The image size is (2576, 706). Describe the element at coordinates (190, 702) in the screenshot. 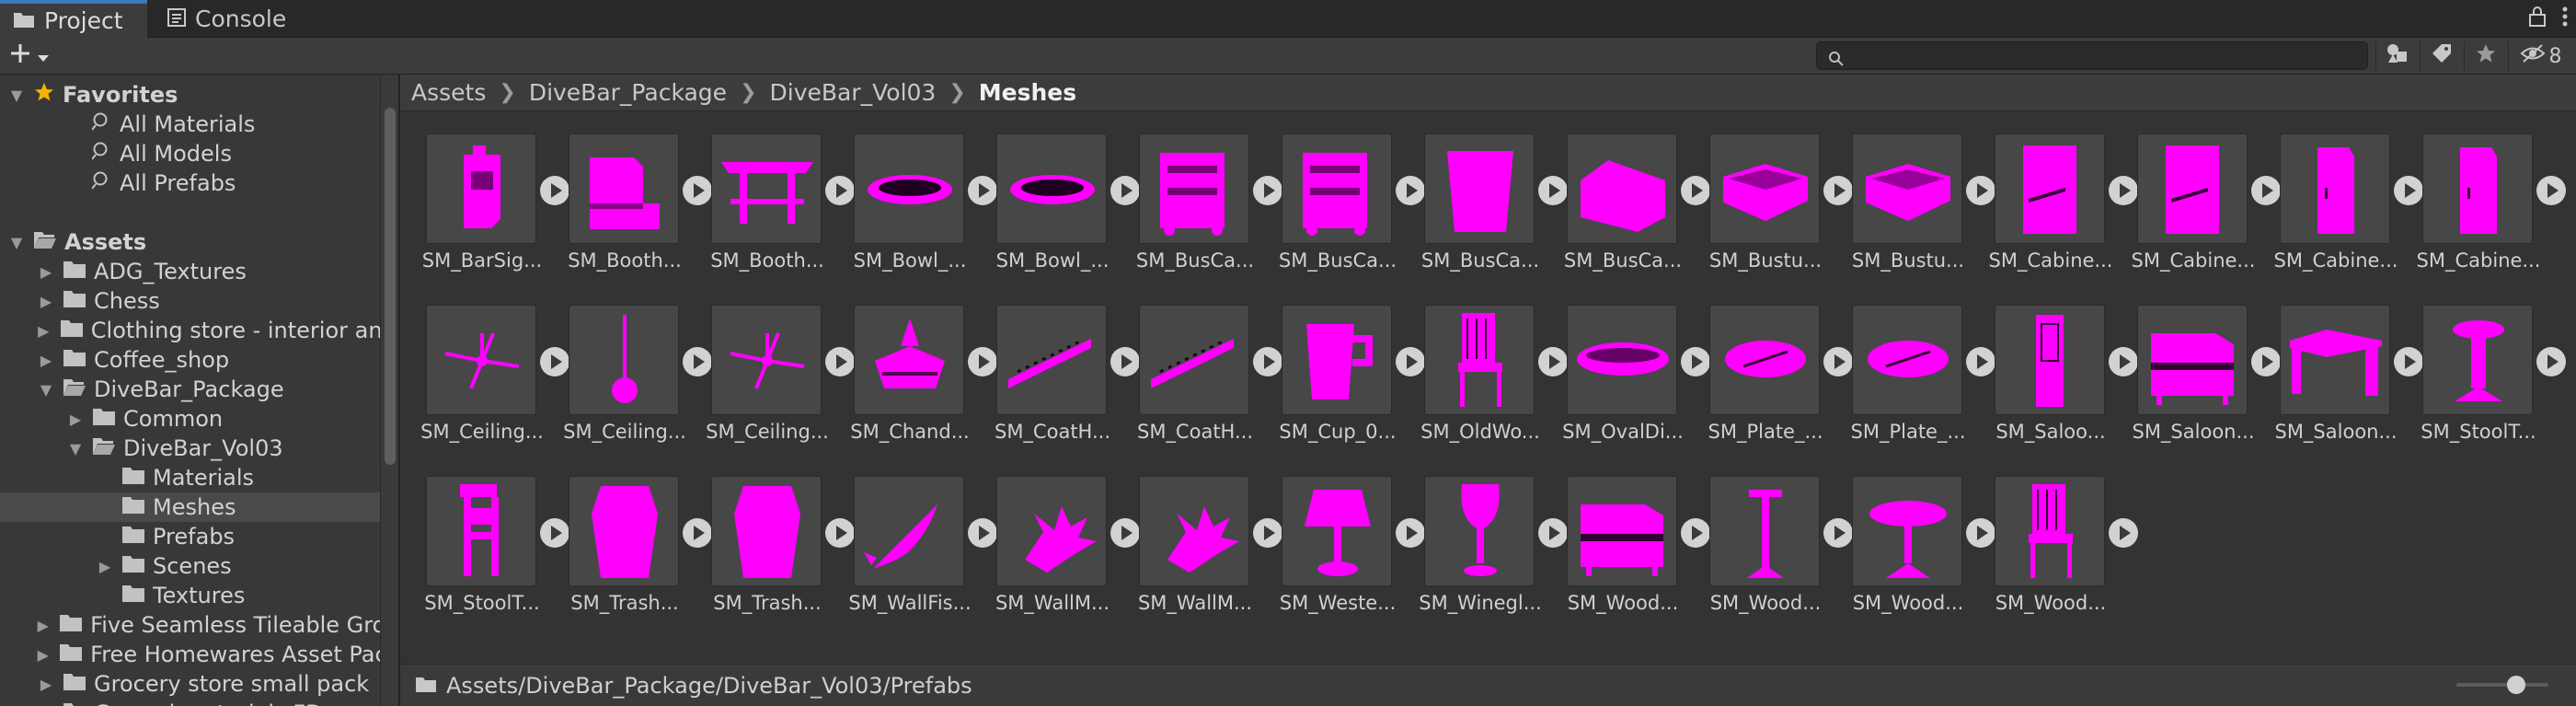

I see `tree-item: ▶Ground materials FD` at that location.